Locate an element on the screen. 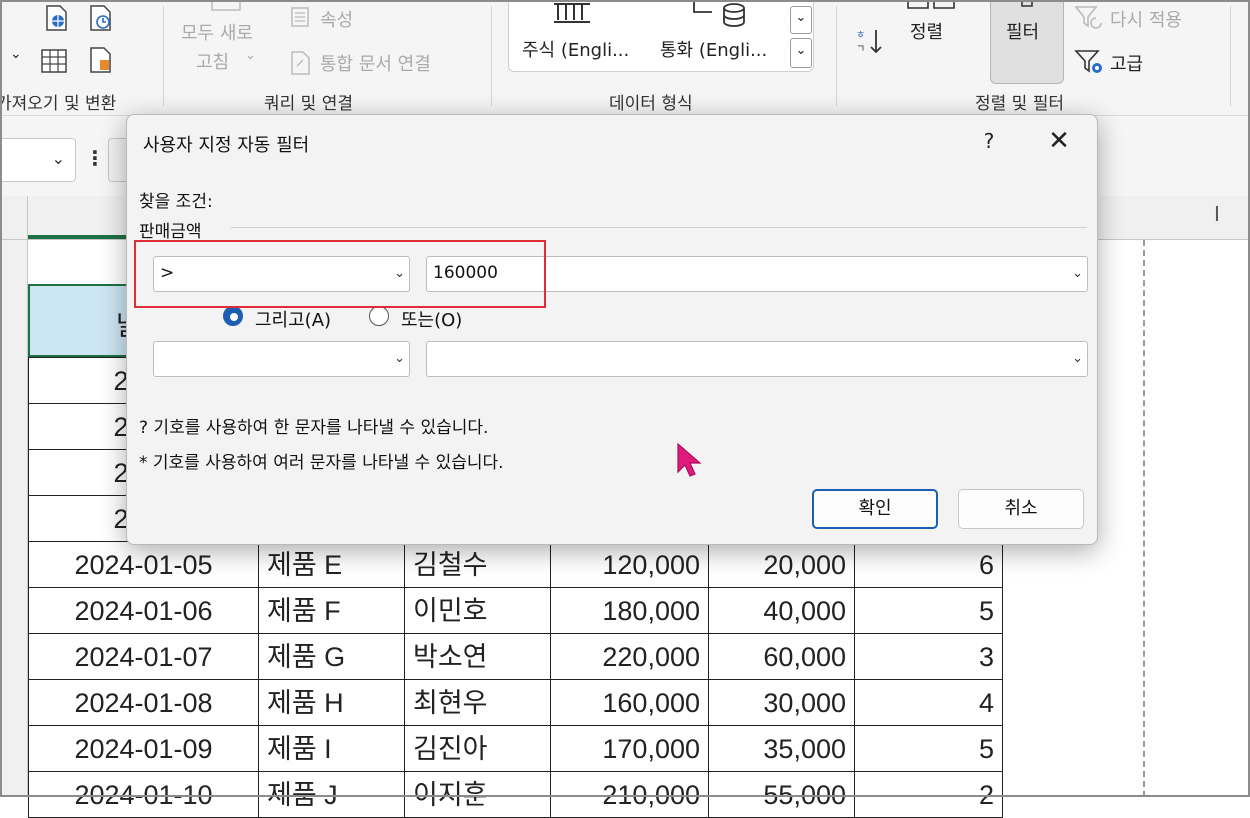  table-cell: 55,000 is located at coordinates (781, 794).